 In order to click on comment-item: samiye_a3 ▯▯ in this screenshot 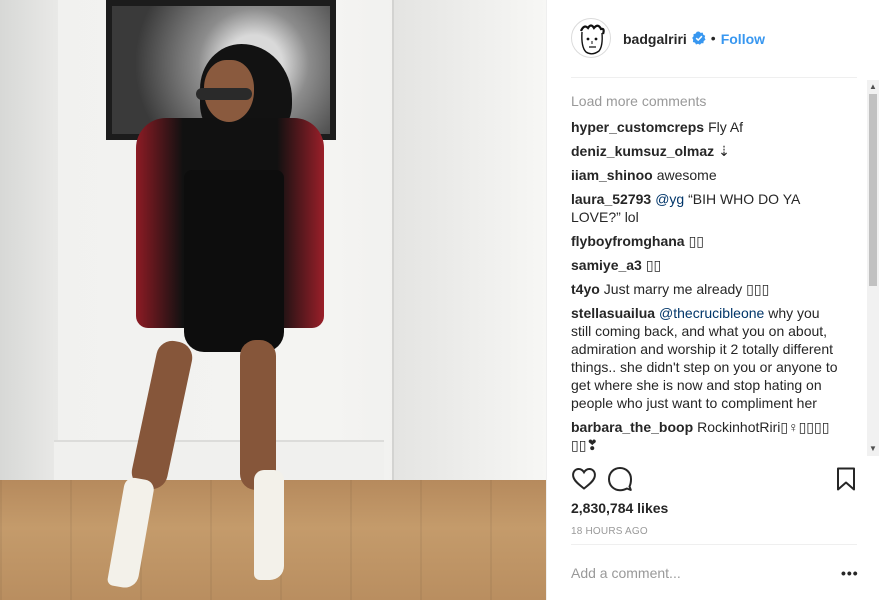, I will do `click(706, 265)`.